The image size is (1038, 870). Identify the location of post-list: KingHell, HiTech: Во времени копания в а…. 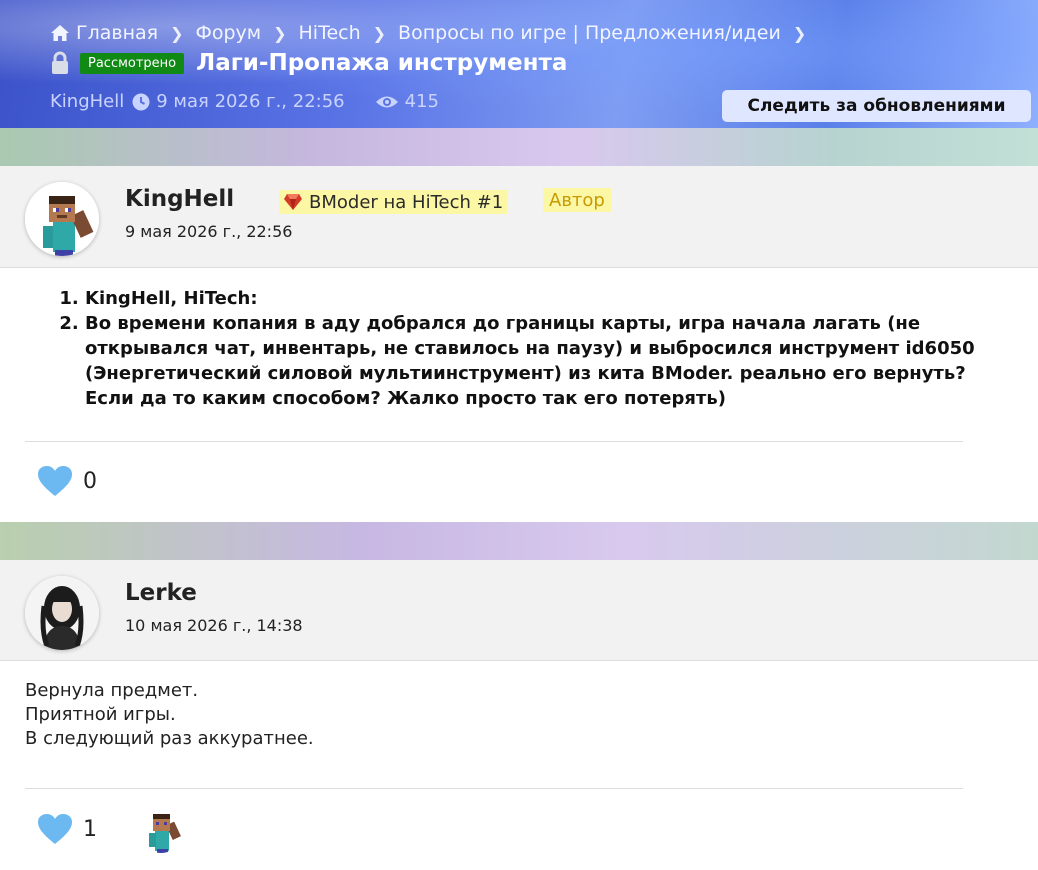
(549, 348).